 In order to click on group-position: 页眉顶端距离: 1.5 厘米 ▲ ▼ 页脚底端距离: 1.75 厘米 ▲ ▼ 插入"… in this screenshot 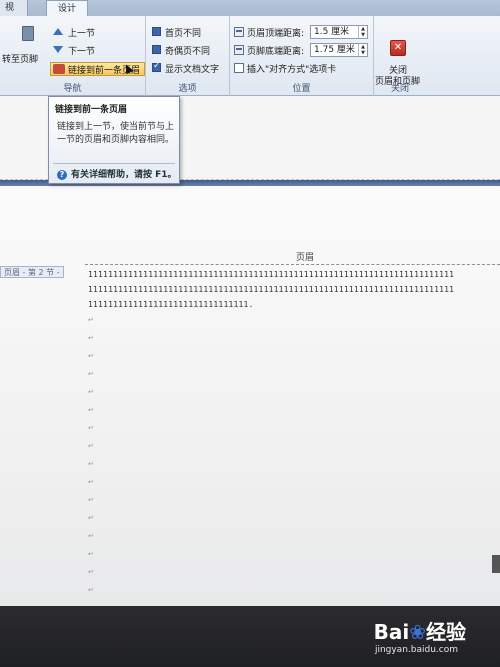, I will do `click(302, 56)`.